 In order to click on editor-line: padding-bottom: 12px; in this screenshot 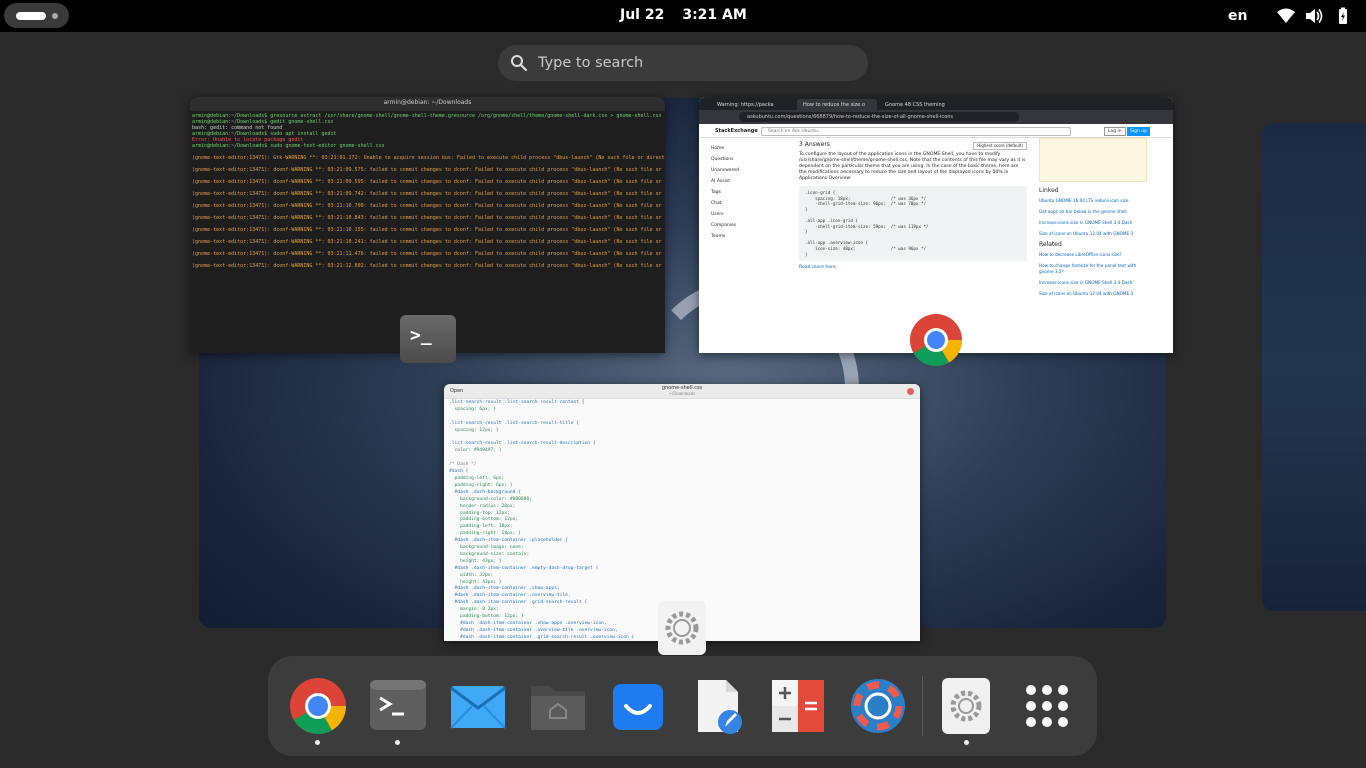, I will do `click(484, 520)`.